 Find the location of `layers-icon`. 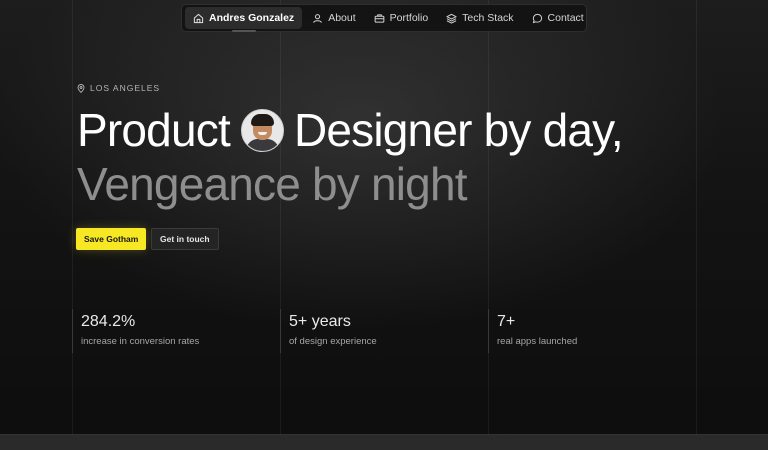

layers-icon is located at coordinates (451, 18).